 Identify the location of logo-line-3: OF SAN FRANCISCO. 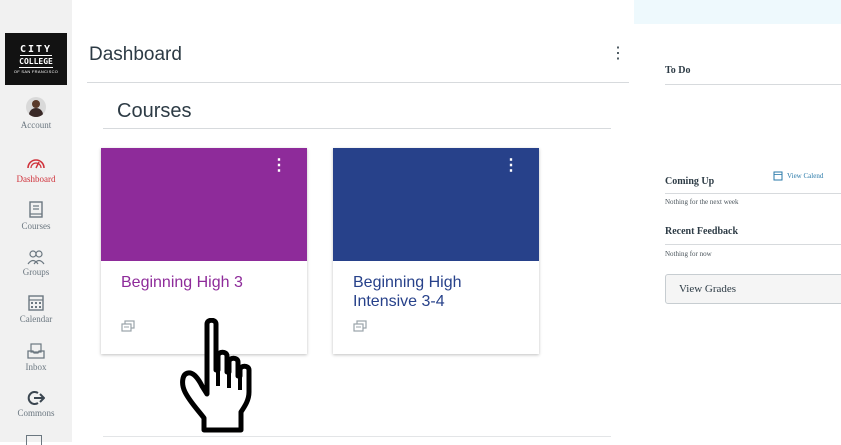
(36, 71).